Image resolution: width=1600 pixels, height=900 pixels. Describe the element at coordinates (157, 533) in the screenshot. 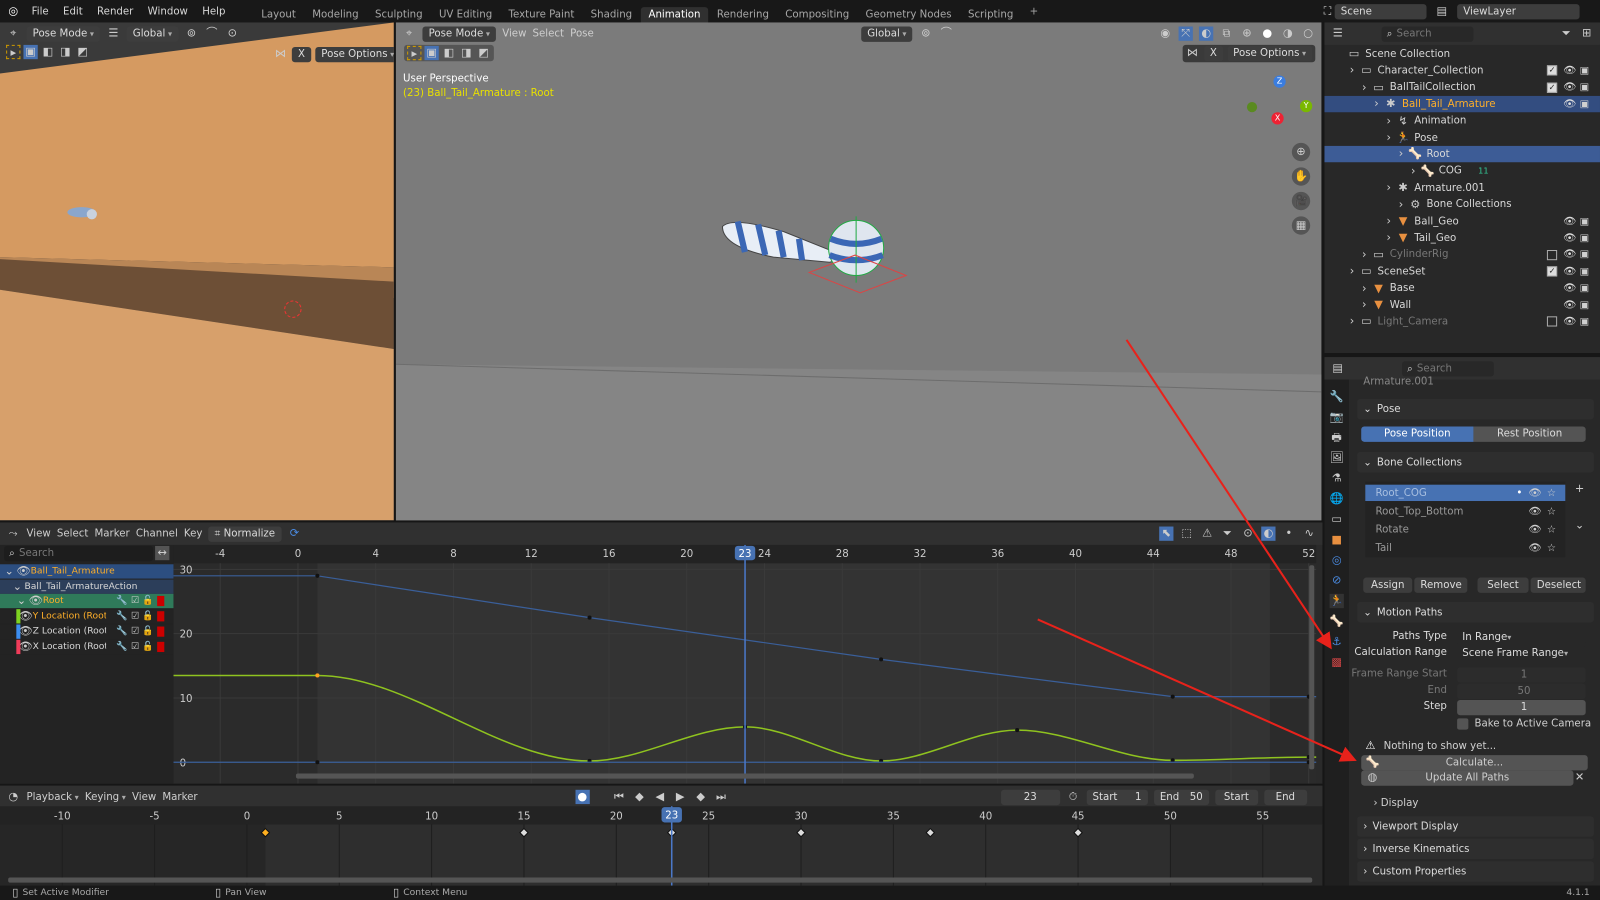

I see `graph-menu-channel: Channel` at that location.